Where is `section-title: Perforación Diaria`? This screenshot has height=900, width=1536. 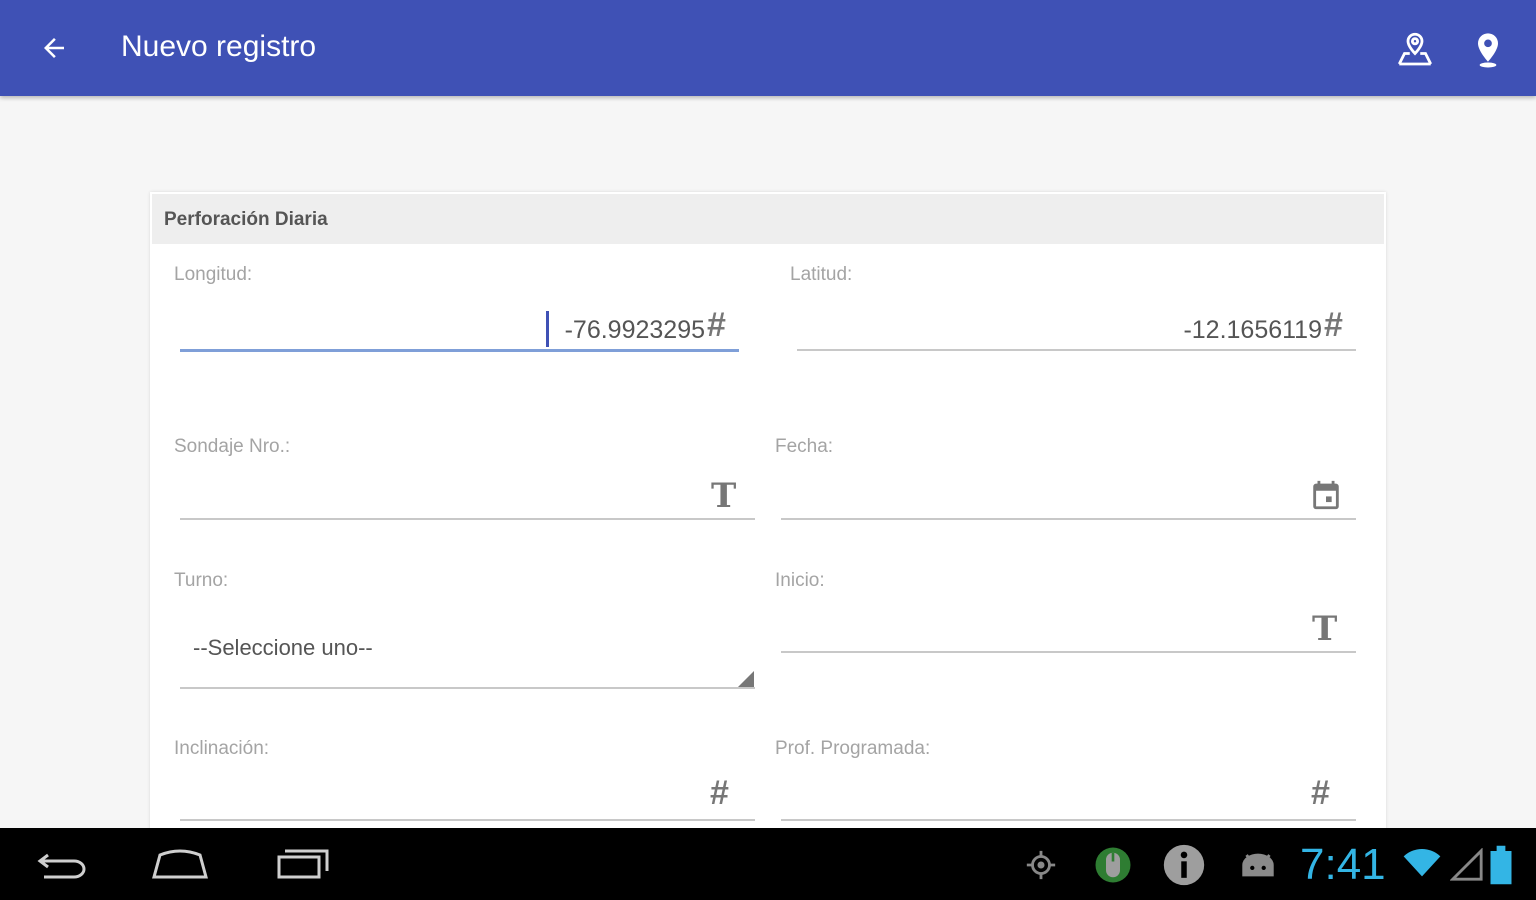
section-title: Perforación Diaria is located at coordinates (246, 219).